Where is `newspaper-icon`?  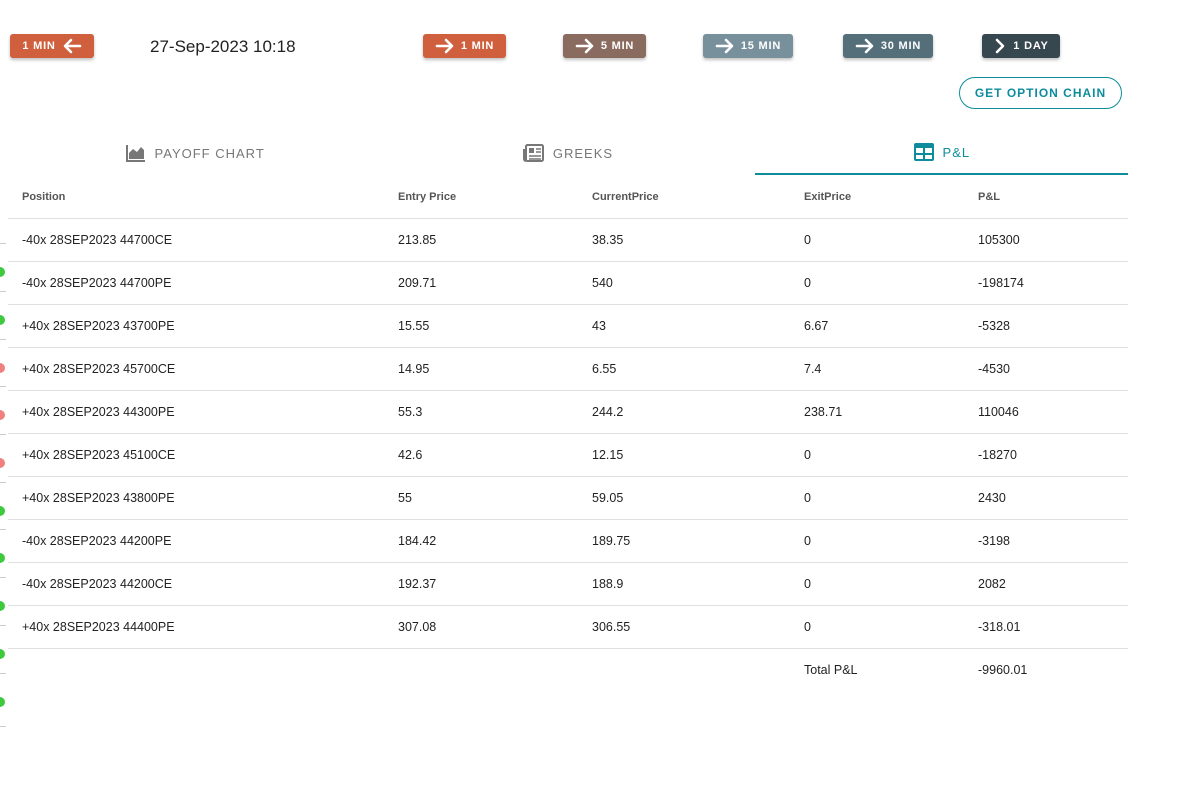 newspaper-icon is located at coordinates (533, 153).